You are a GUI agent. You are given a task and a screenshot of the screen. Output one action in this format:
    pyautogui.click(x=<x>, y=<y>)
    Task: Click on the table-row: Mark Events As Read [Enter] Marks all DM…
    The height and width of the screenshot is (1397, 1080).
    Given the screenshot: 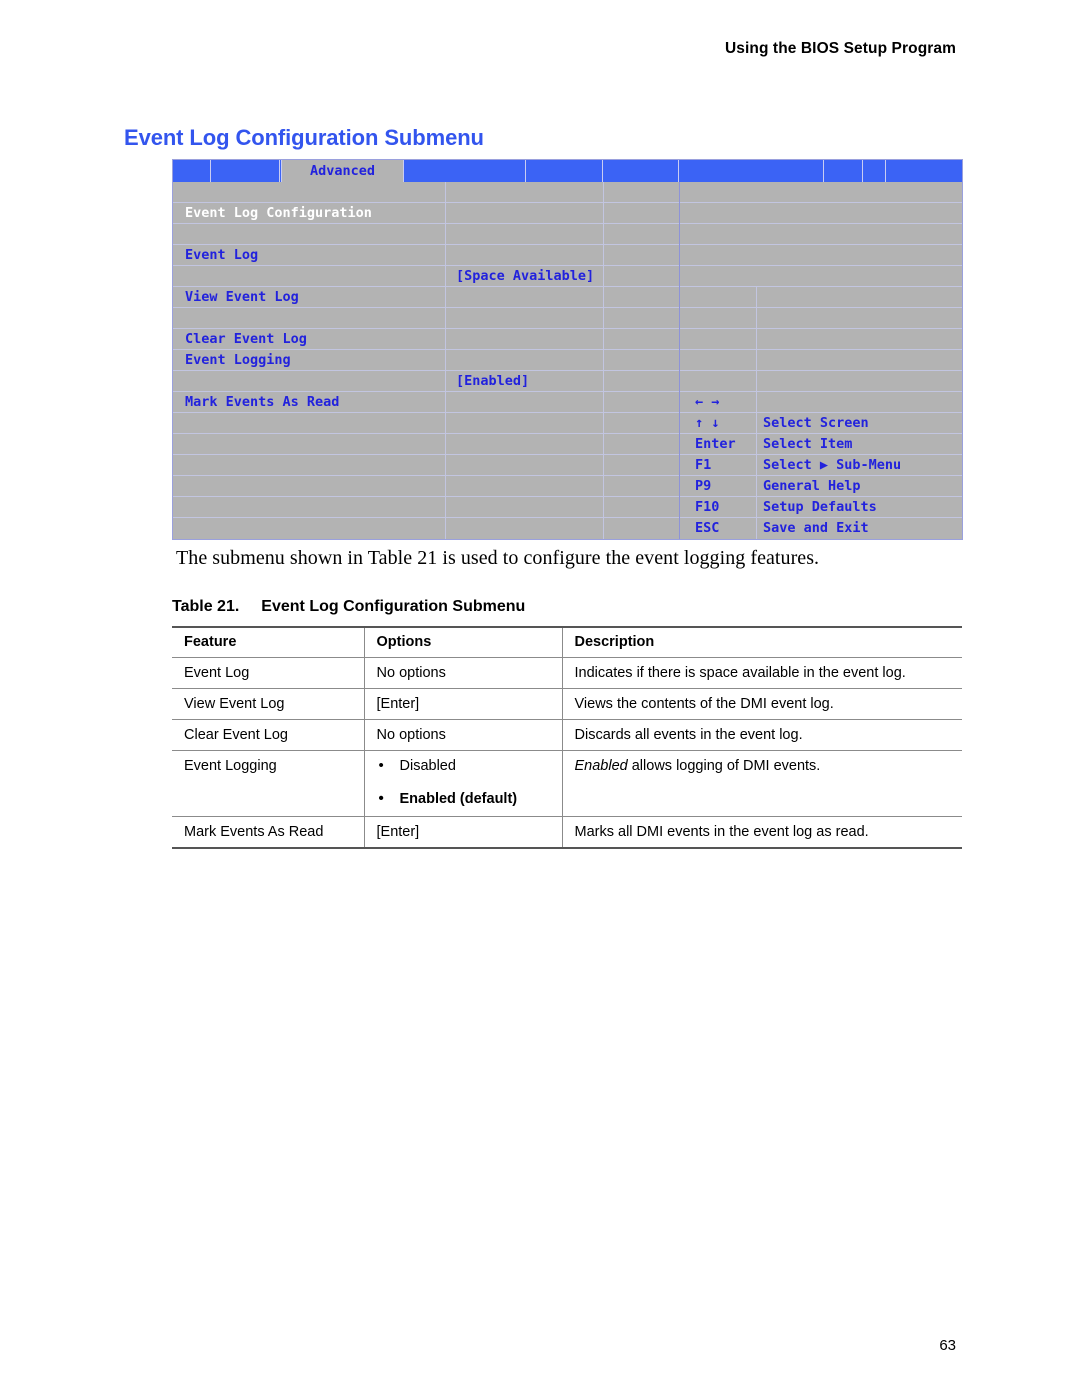 What is the action you would take?
    pyautogui.click(x=567, y=832)
    